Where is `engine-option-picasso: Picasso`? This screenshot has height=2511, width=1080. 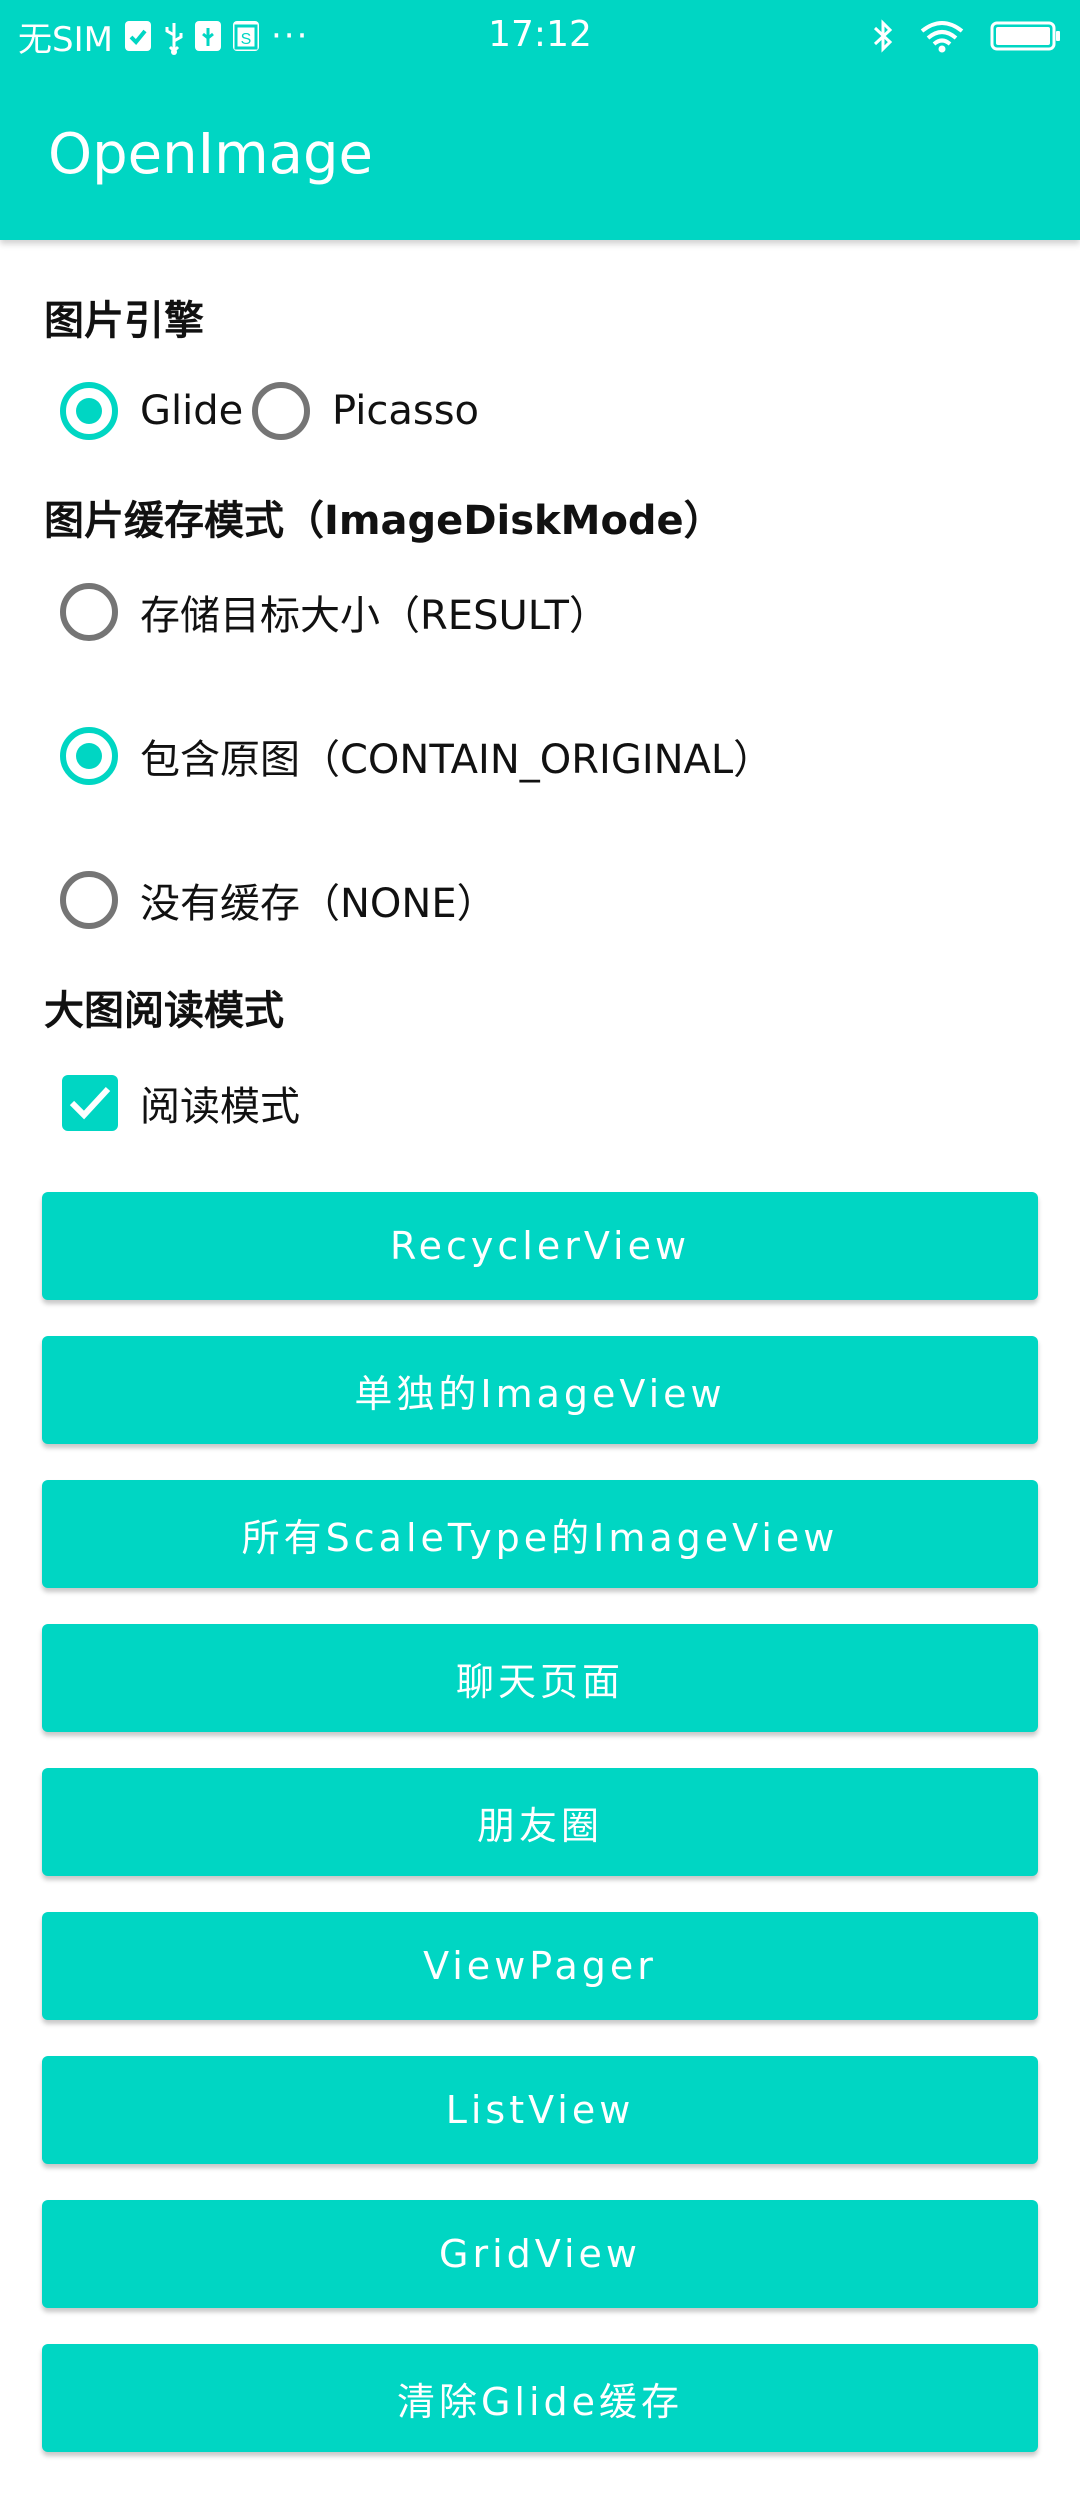 engine-option-picasso: Picasso is located at coordinates (365, 411).